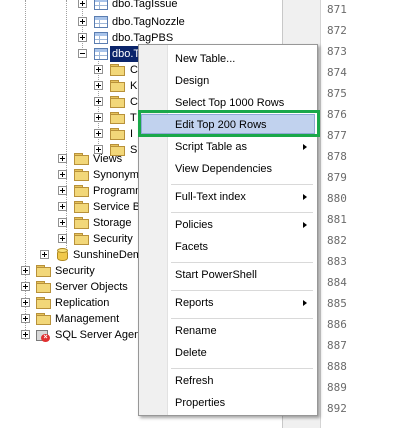 The width and height of the screenshot is (403, 428). I want to click on line-number: 879, so click(337, 177).